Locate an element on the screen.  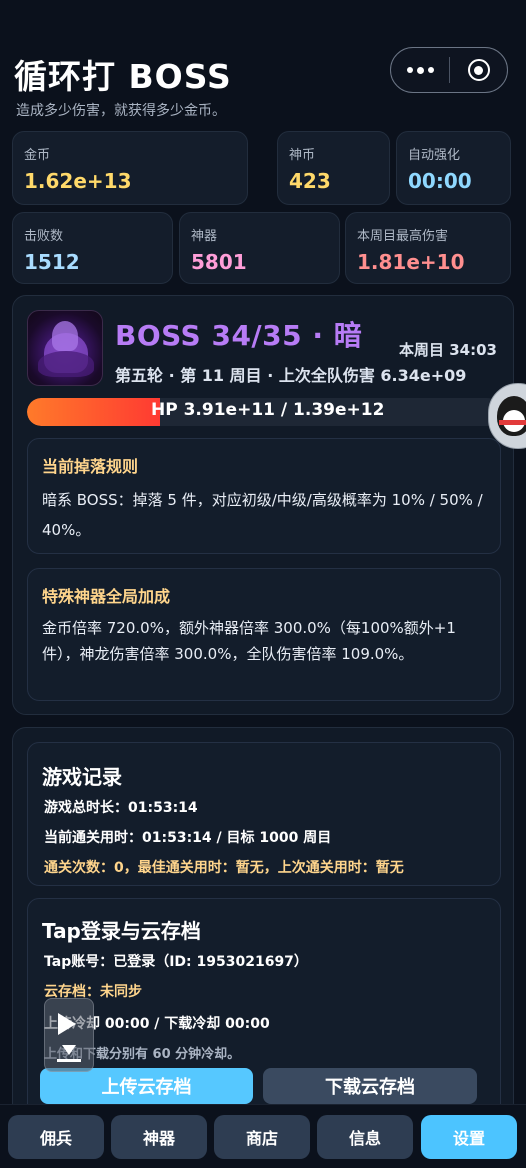
stat-auto-upgrade: 自动强化 00:00 is located at coordinates (453, 168).